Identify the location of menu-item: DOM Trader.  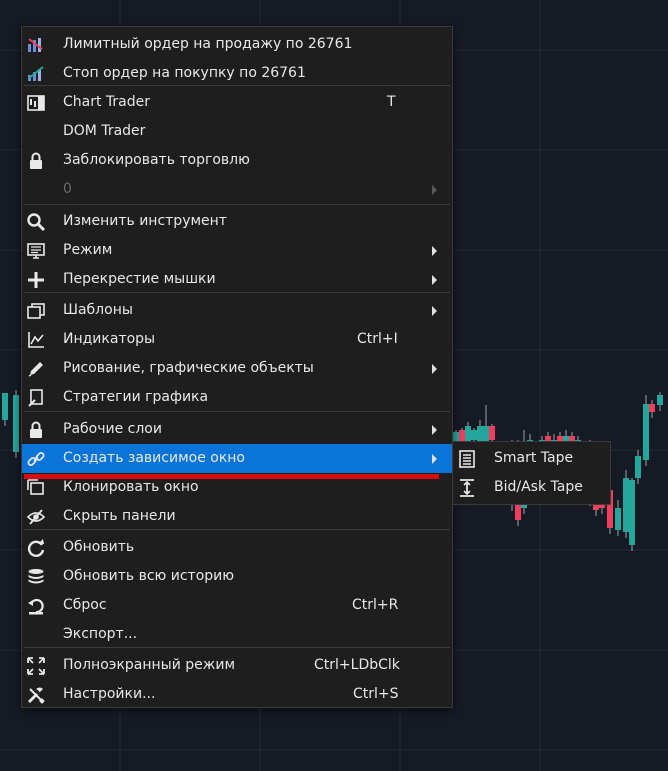
(237, 131).